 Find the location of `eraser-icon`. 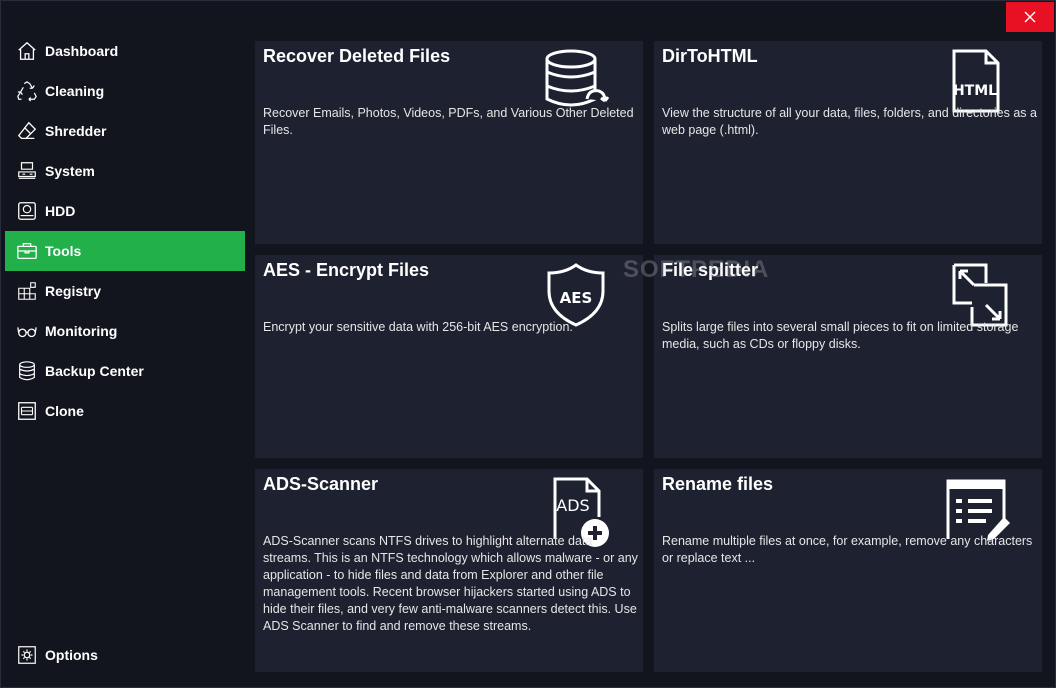

eraser-icon is located at coordinates (27, 131).